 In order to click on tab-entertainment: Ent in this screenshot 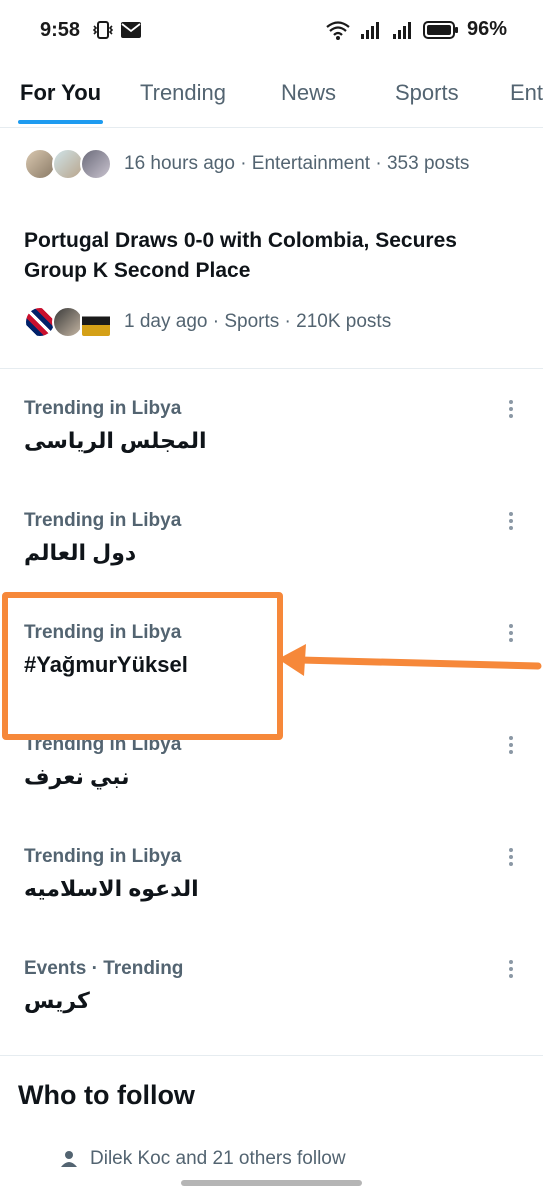, I will do `click(526, 93)`.